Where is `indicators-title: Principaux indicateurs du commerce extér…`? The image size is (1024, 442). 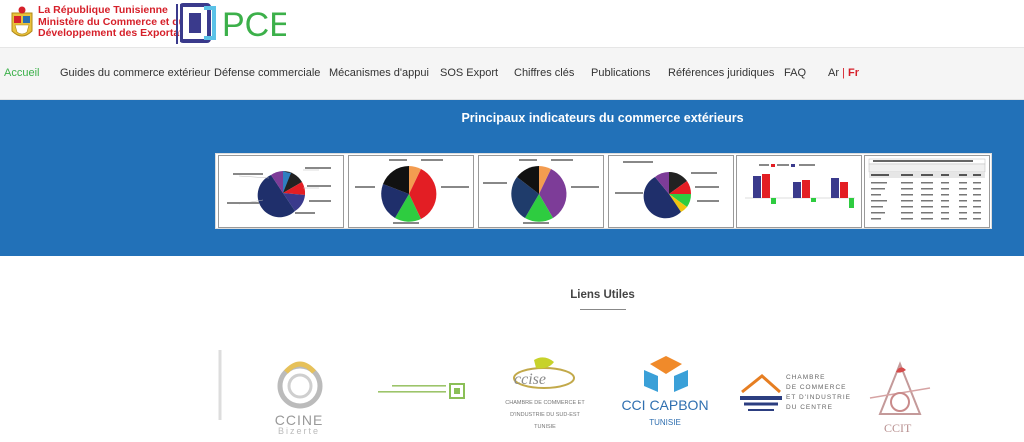 indicators-title: Principaux indicateurs du commerce extér… is located at coordinates (602, 118).